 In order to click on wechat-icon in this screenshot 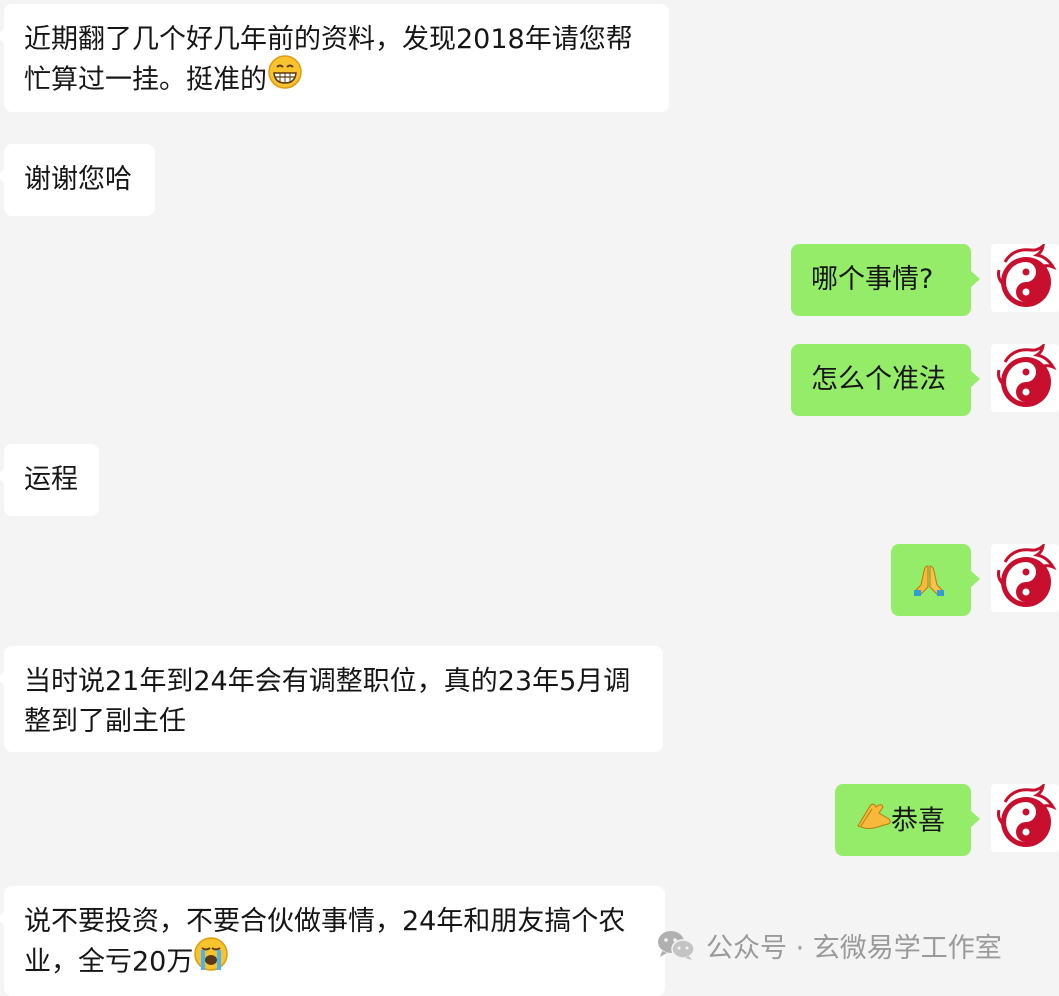, I will do `click(676, 945)`.